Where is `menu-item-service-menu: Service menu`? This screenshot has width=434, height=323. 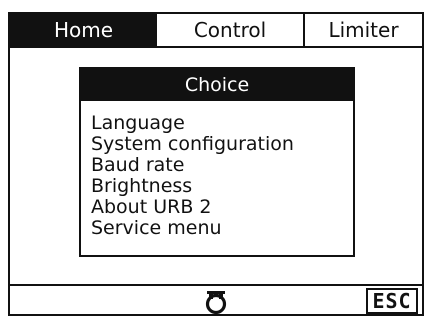
menu-item-service-menu: Service menu is located at coordinates (222, 228).